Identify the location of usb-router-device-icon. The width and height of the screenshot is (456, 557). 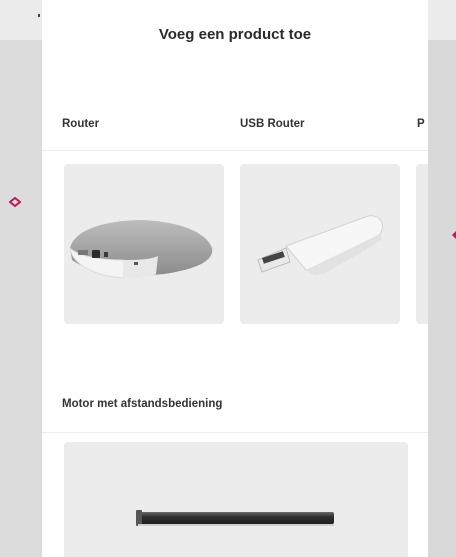
(320, 245).